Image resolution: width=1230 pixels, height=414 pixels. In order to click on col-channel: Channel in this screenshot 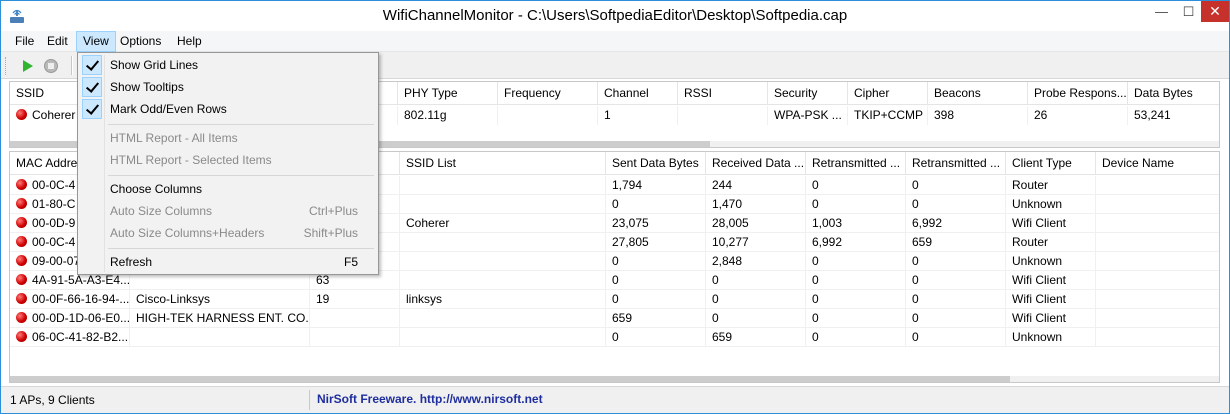, I will do `click(638, 93)`.